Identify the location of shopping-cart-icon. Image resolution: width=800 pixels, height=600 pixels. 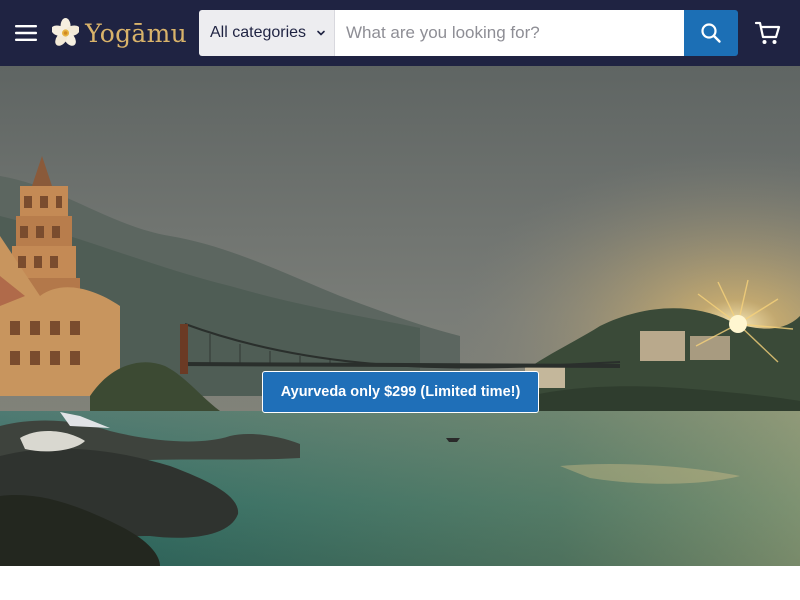
(767, 32).